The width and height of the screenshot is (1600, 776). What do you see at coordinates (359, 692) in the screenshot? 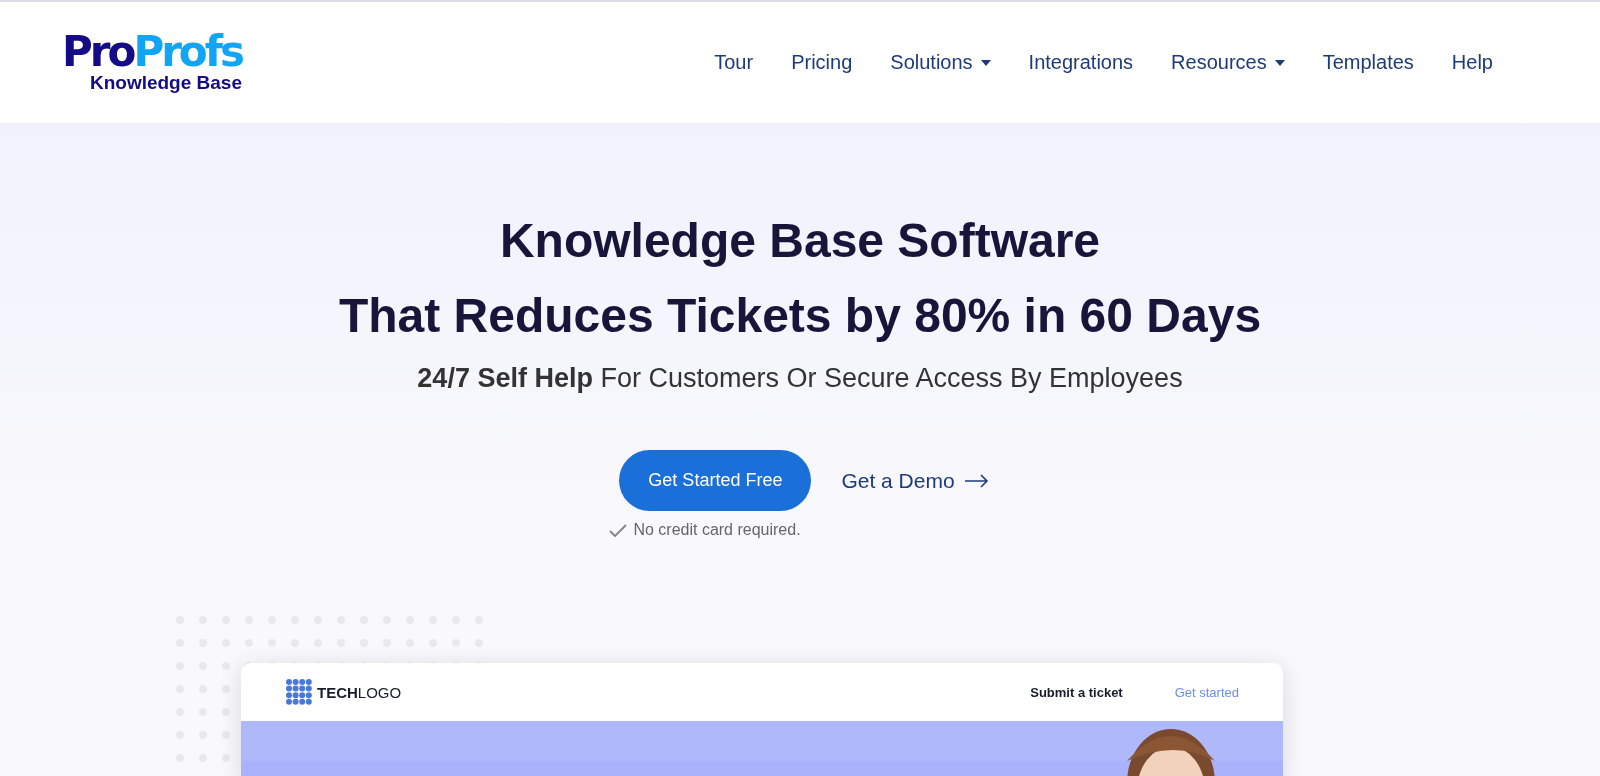
I see `logo-text: TECHLOGO` at bounding box center [359, 692].